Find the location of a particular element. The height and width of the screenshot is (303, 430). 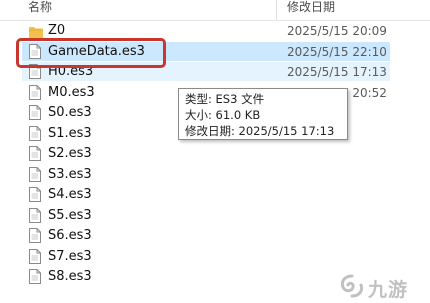

tooltip-modified: 修改日期: 2025/5/15 17:13 is located at coordinates (260, 131).